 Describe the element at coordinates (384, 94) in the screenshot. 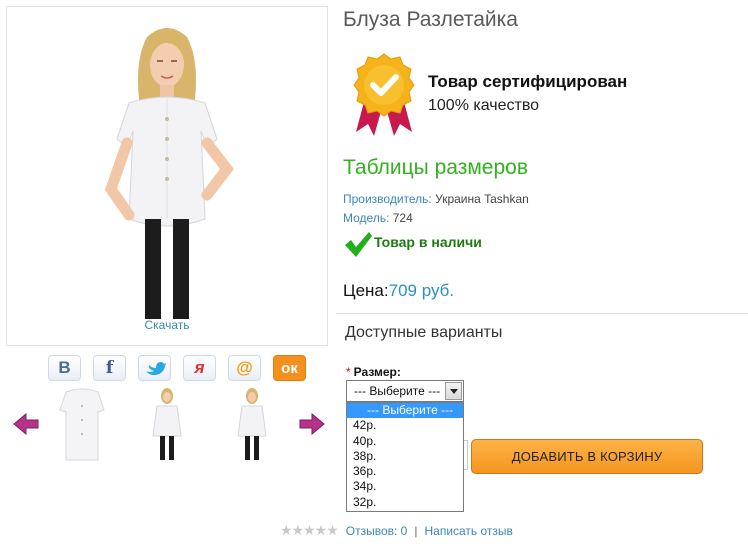

I see `certified-badge-icon` at that location.